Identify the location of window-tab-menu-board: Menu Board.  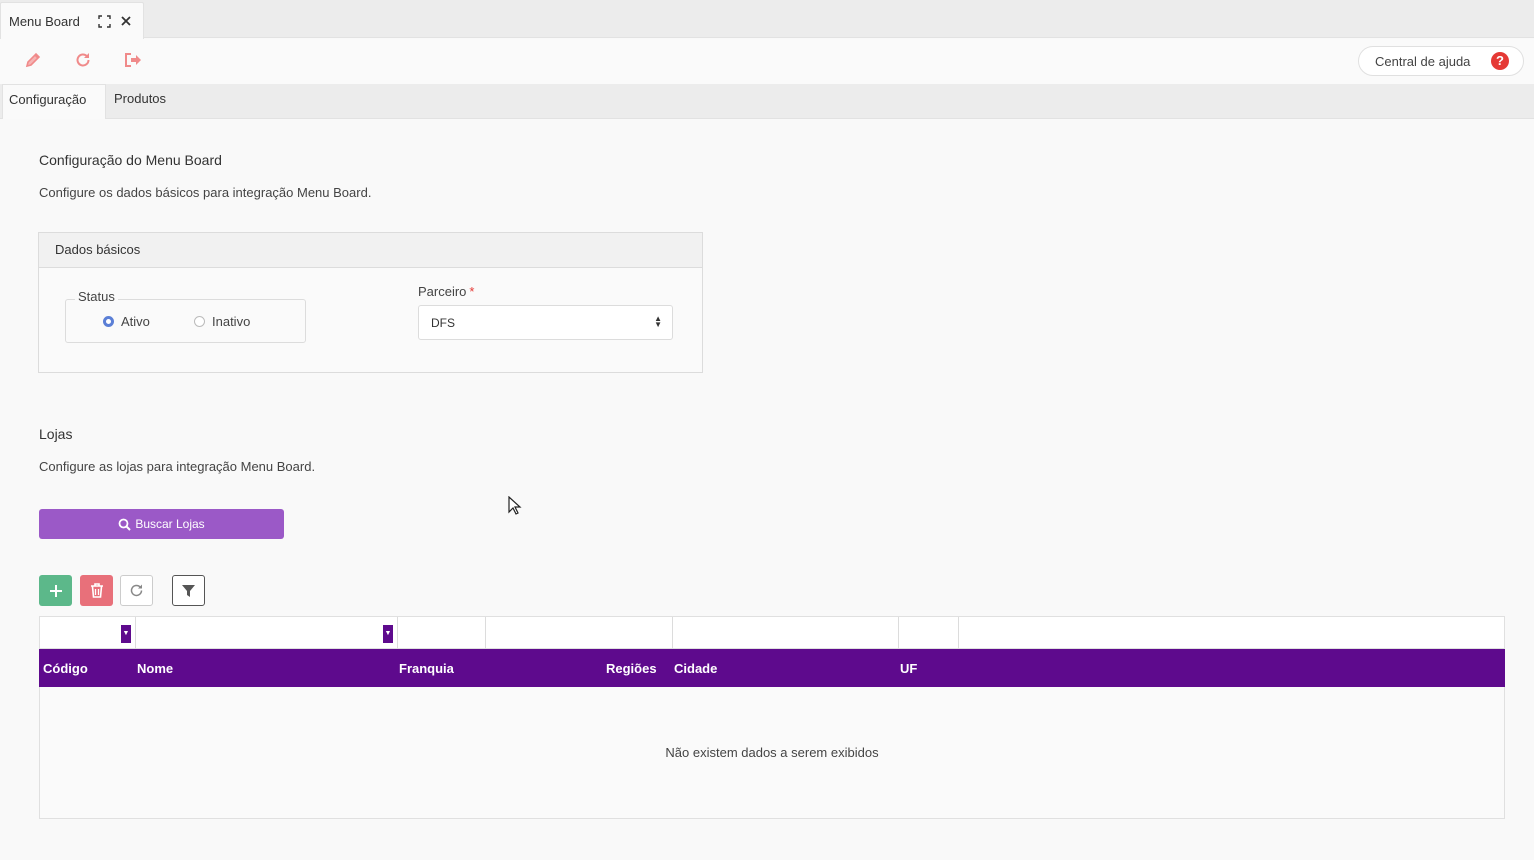
(72, 20).